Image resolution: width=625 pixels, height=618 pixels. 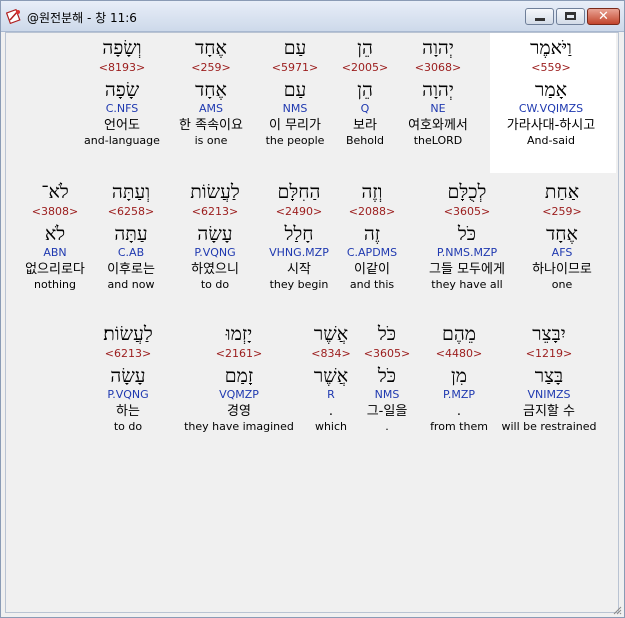 I want to click on hebrew-word: יָזְמוּ, so click(x=239, y=334).